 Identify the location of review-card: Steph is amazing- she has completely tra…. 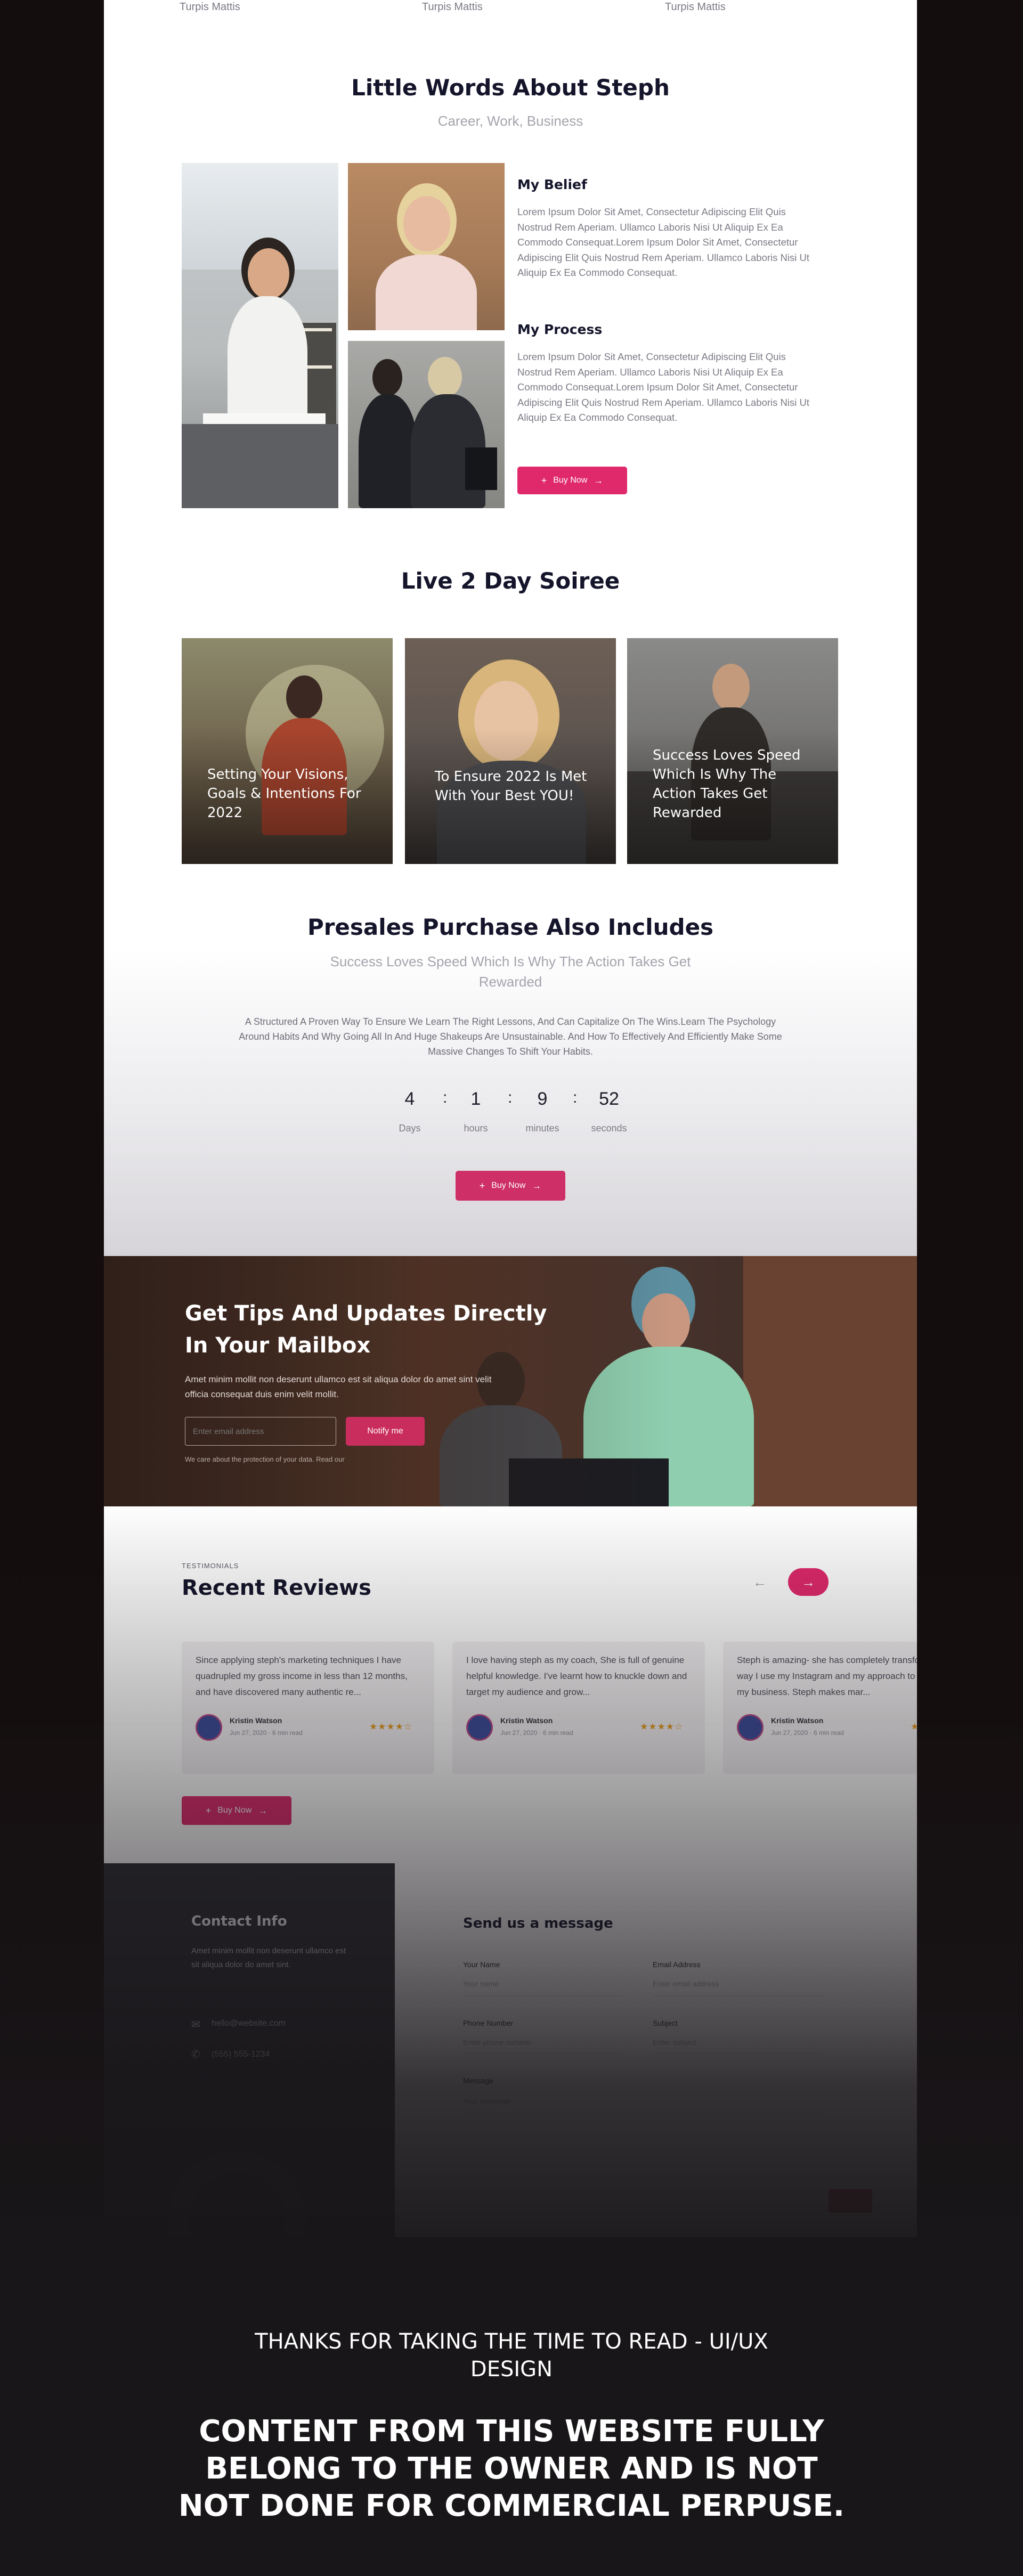
(820, 1708).